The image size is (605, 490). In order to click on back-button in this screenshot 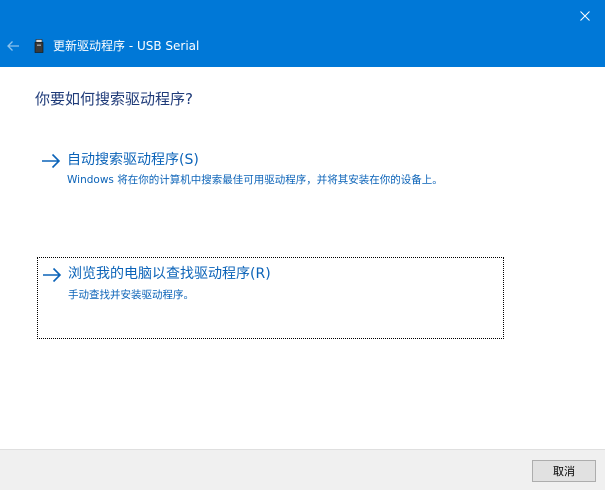, I will do `click(13, 46)`.